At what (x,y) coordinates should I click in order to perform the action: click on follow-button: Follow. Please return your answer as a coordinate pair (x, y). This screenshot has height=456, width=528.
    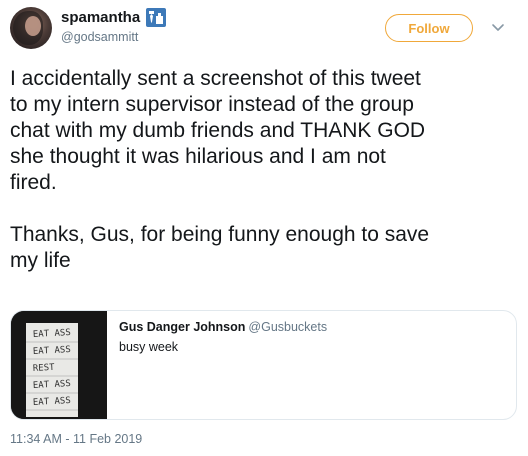
    Looking at the image, I should click on (429, 28).